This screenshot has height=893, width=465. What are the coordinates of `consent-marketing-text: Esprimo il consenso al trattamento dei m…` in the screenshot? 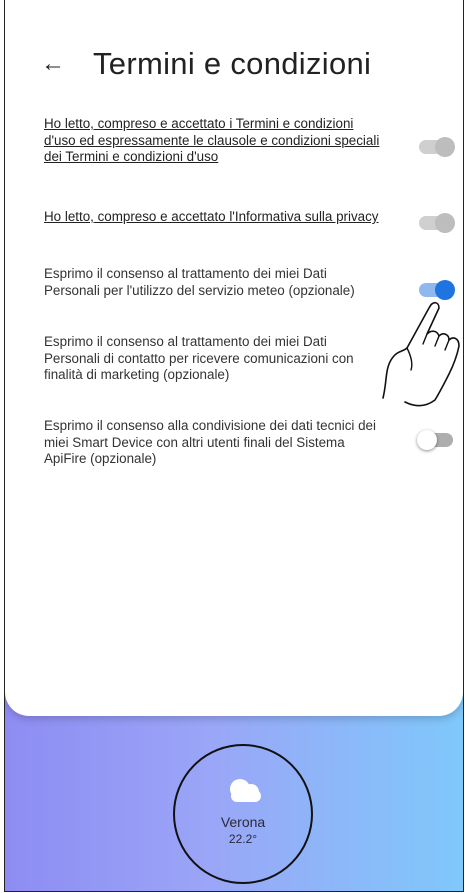 It's located at (199, 358).